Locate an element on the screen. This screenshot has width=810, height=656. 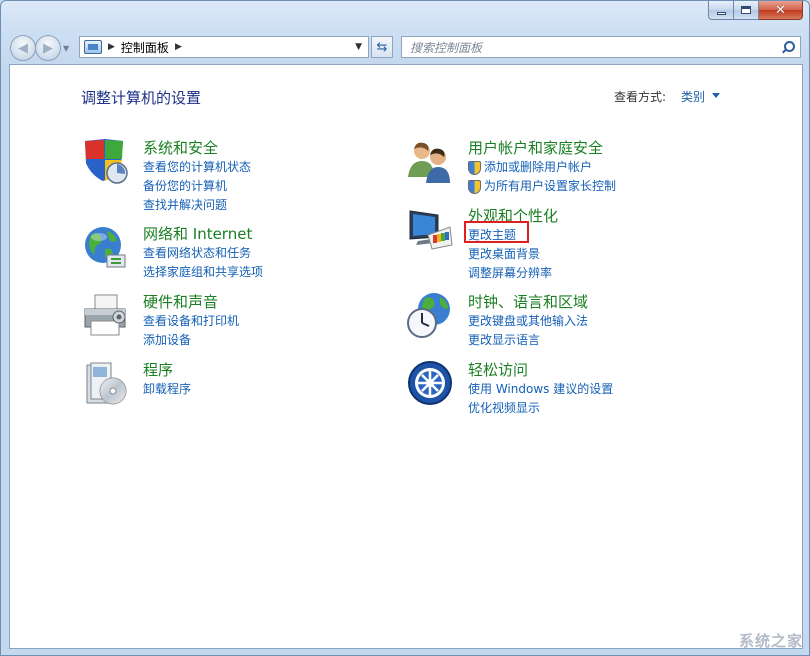
link-uninstall-program: 卸载程序 is located at coordinates (167, 389).